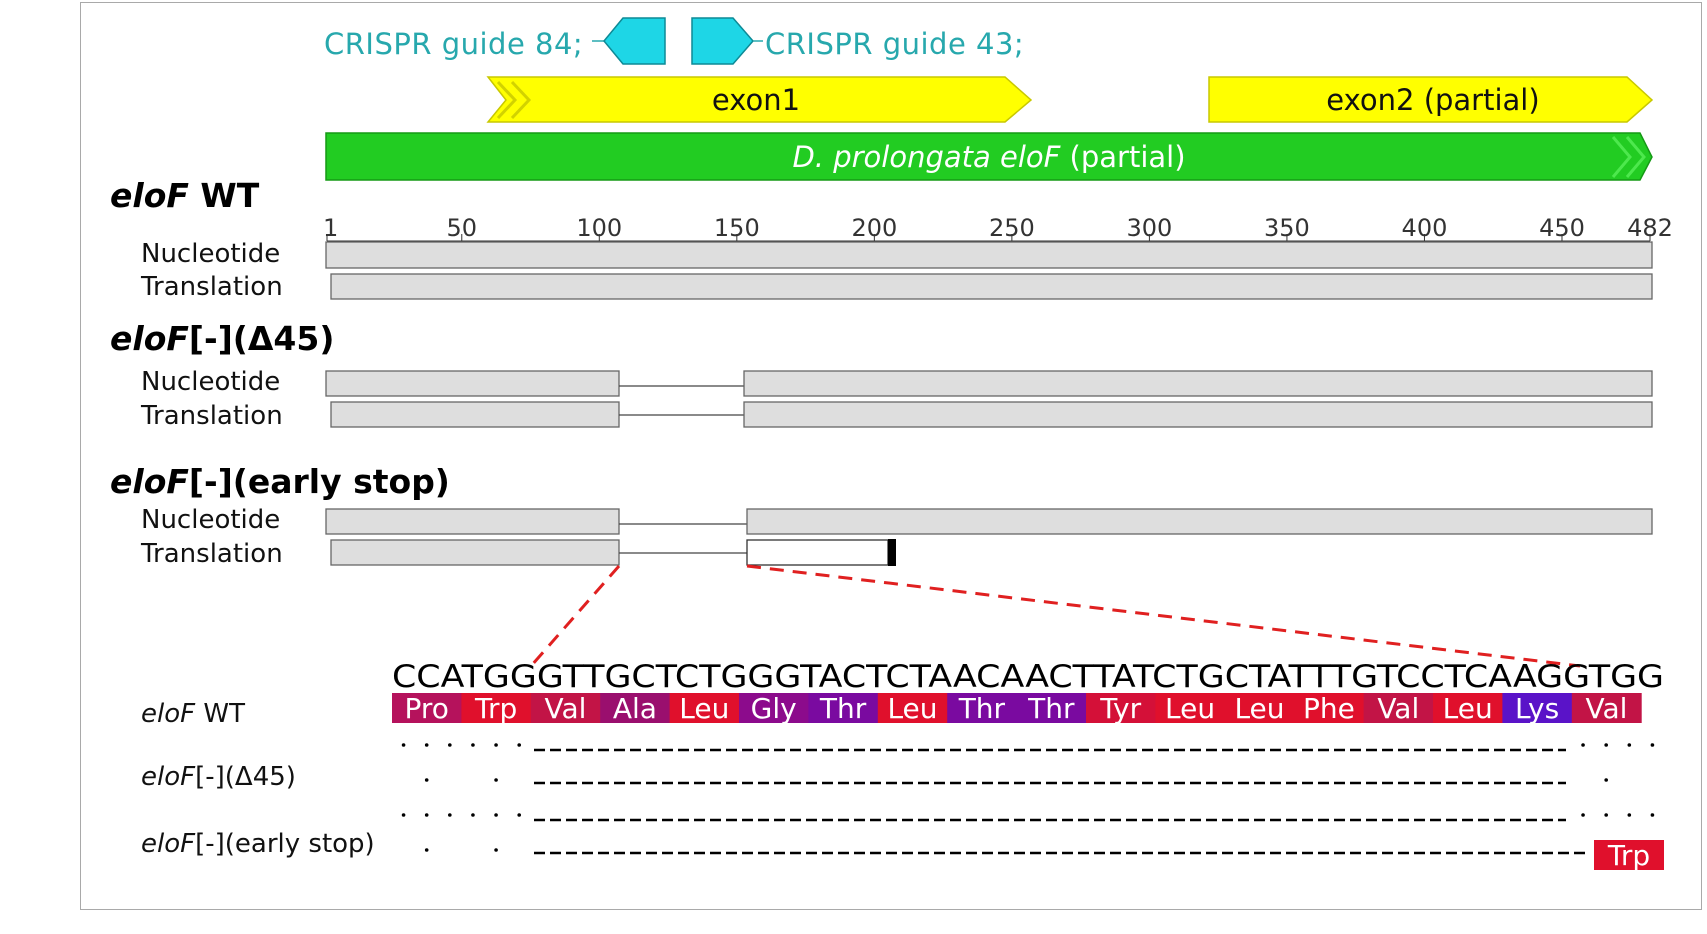 This screenshot has width=1707, height=934. Describe the element at coordinates (892, 552) in the screenshot. I see `es-stop-marker` at that location.